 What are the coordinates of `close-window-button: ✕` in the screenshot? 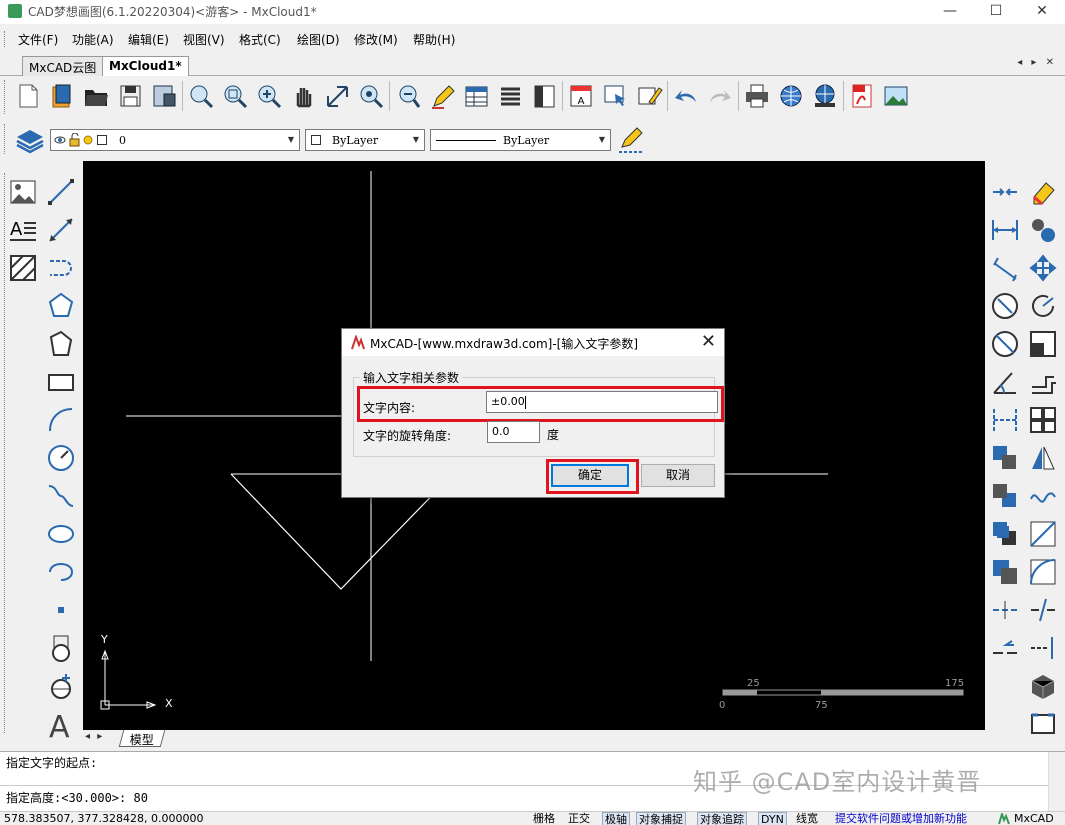 It's located at (1042, 12).